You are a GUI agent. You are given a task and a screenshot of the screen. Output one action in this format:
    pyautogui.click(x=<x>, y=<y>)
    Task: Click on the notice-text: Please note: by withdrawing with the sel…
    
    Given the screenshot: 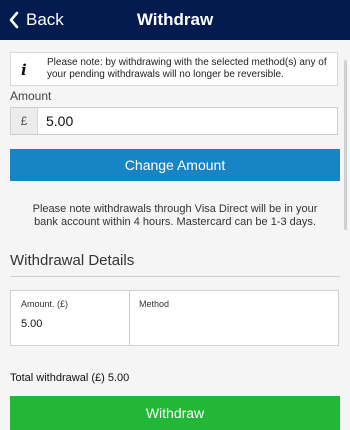 What is the action you would take?
    pyautogui.click(x=187, y=68)
    